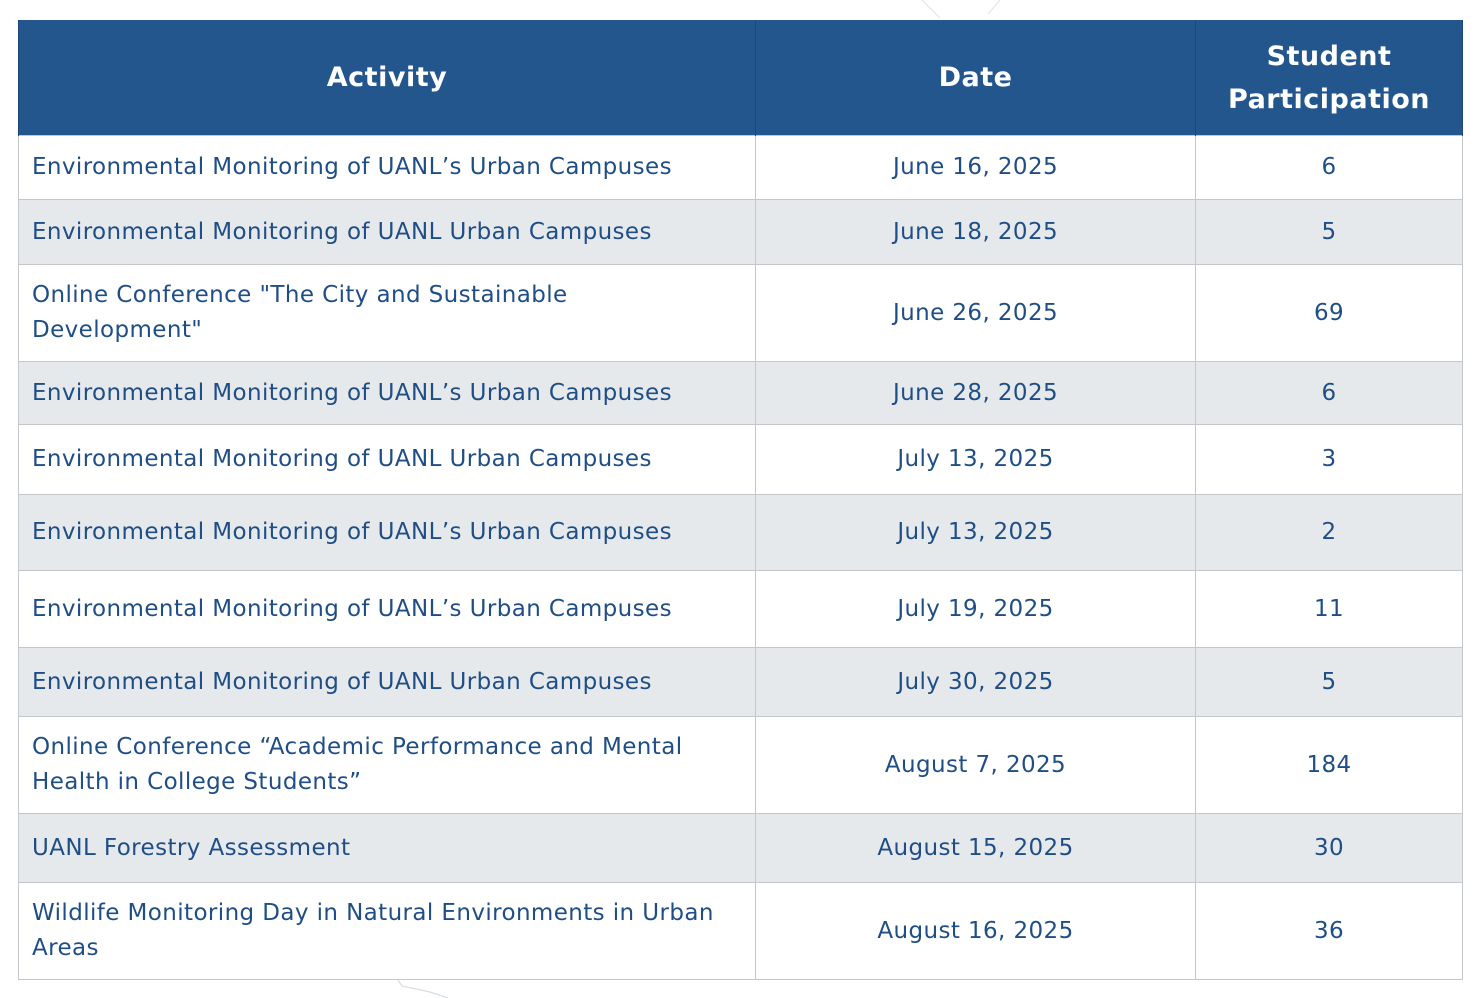 The height and width of the screenshot is (998, 1482). What do you see at coordinates (1329, 931) in the screenshot?
I see `participation-cell: 36` at bounding box center [1329, 931].